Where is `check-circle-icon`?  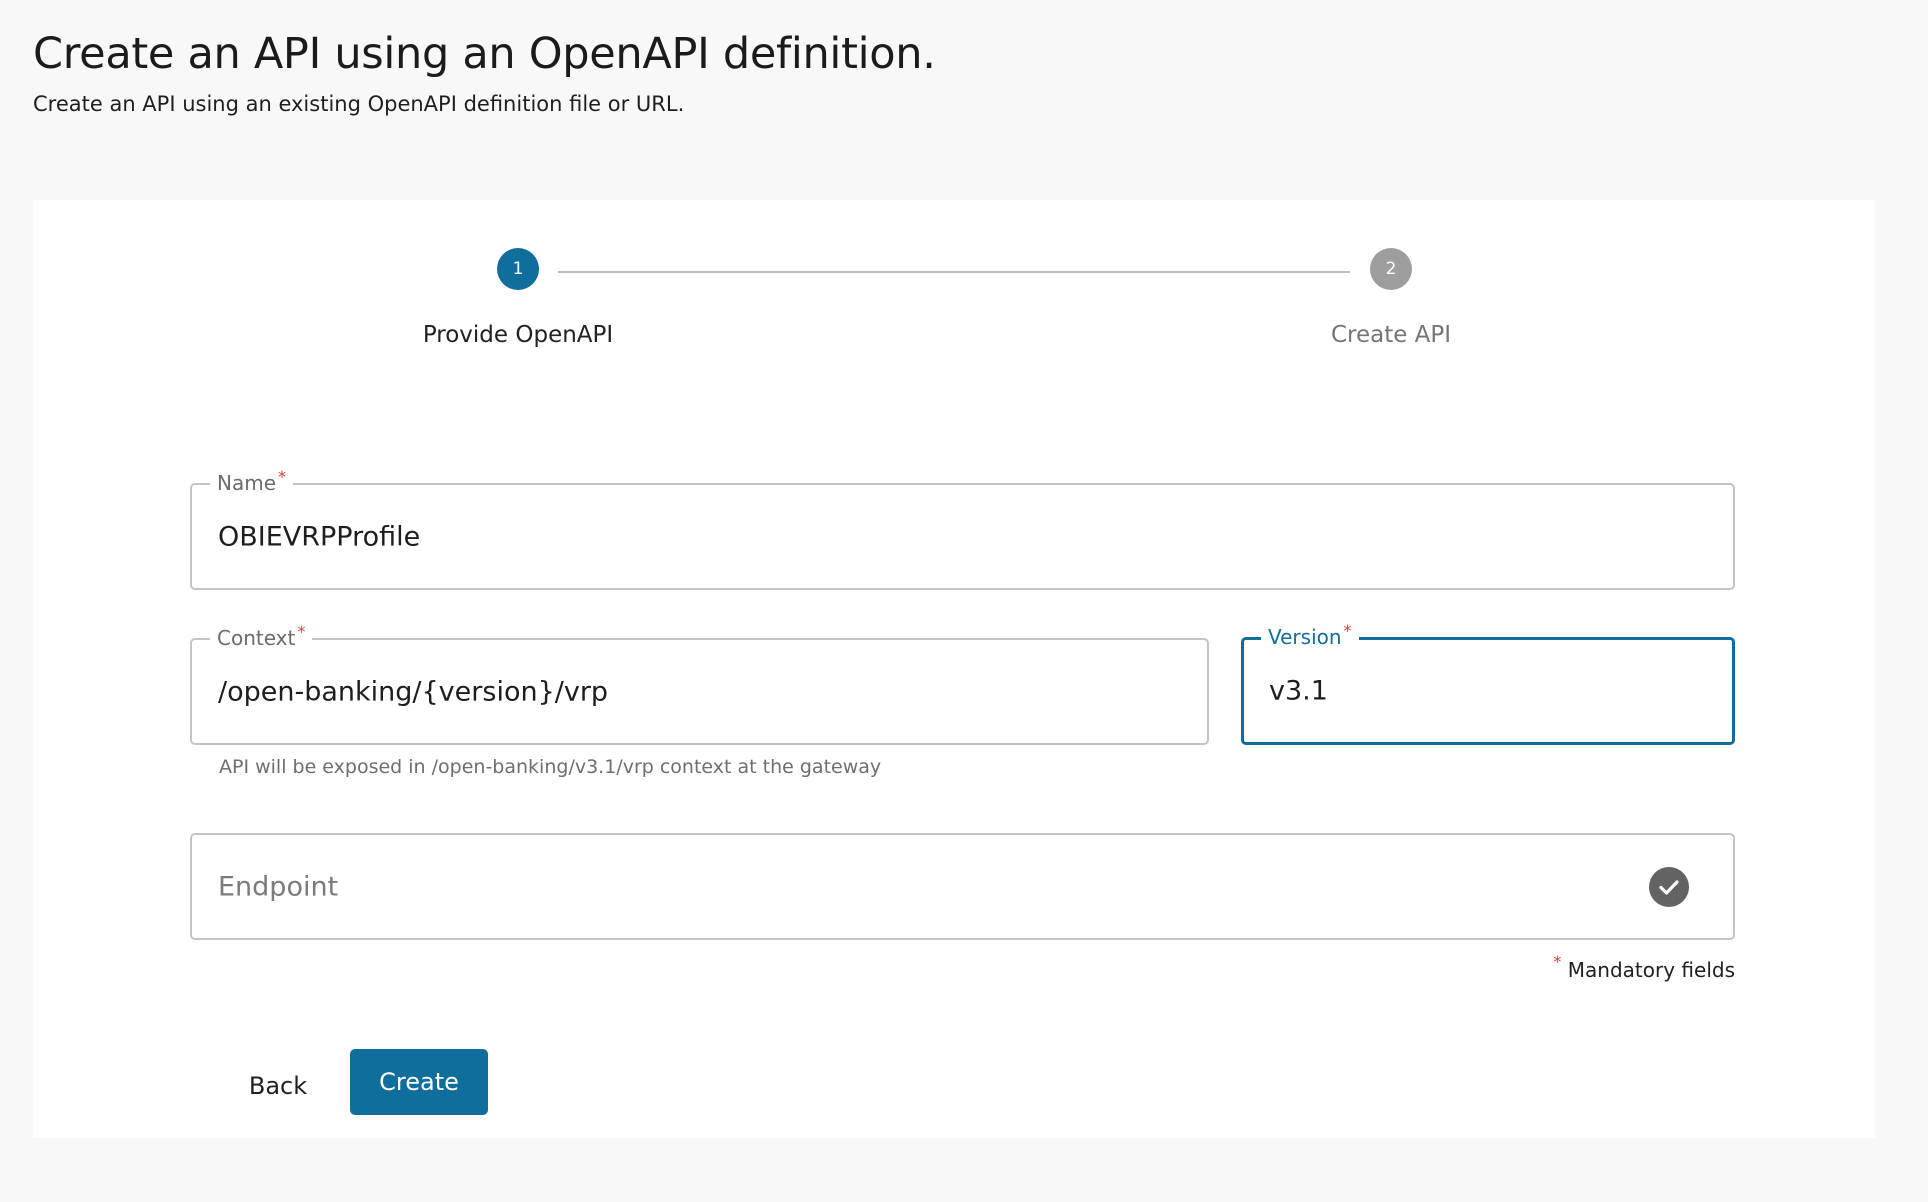
check-circle-icon is located at coordinates (1669, 886).